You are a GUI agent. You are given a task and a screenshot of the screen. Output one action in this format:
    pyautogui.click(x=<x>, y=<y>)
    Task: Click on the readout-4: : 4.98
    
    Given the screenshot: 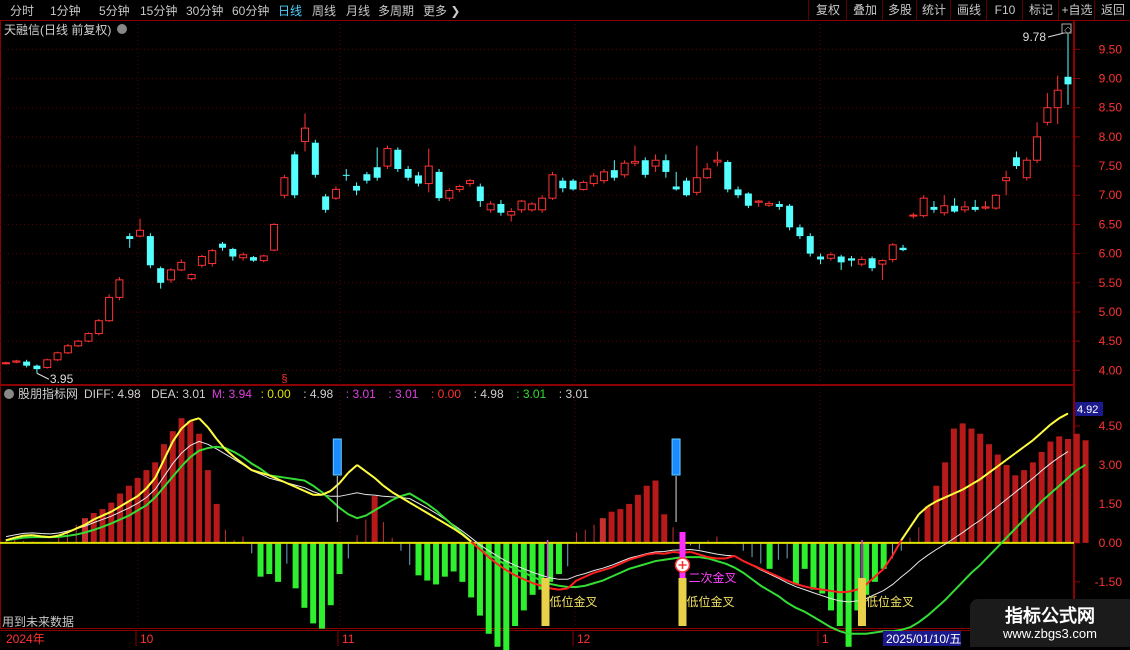 What is the action you would take?
    pyautogui.click(x=318, y=394)
    